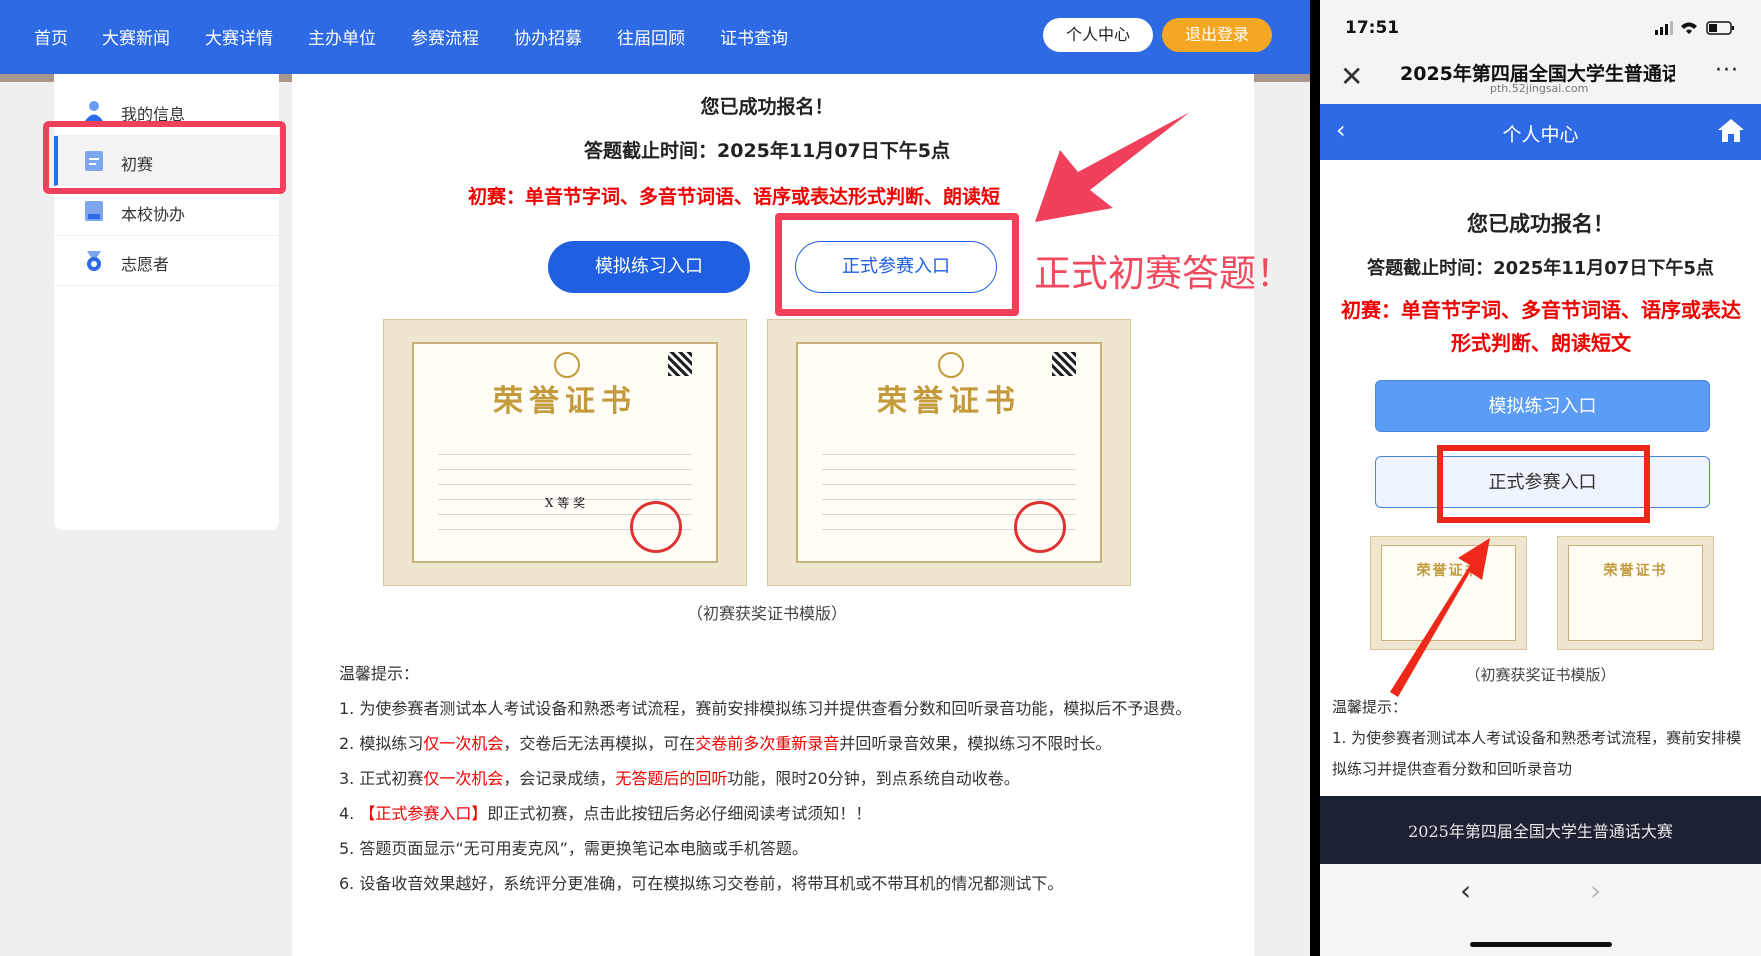  I want to click on mobile-tips-title: 温馨提示：, so click(1370, 707).